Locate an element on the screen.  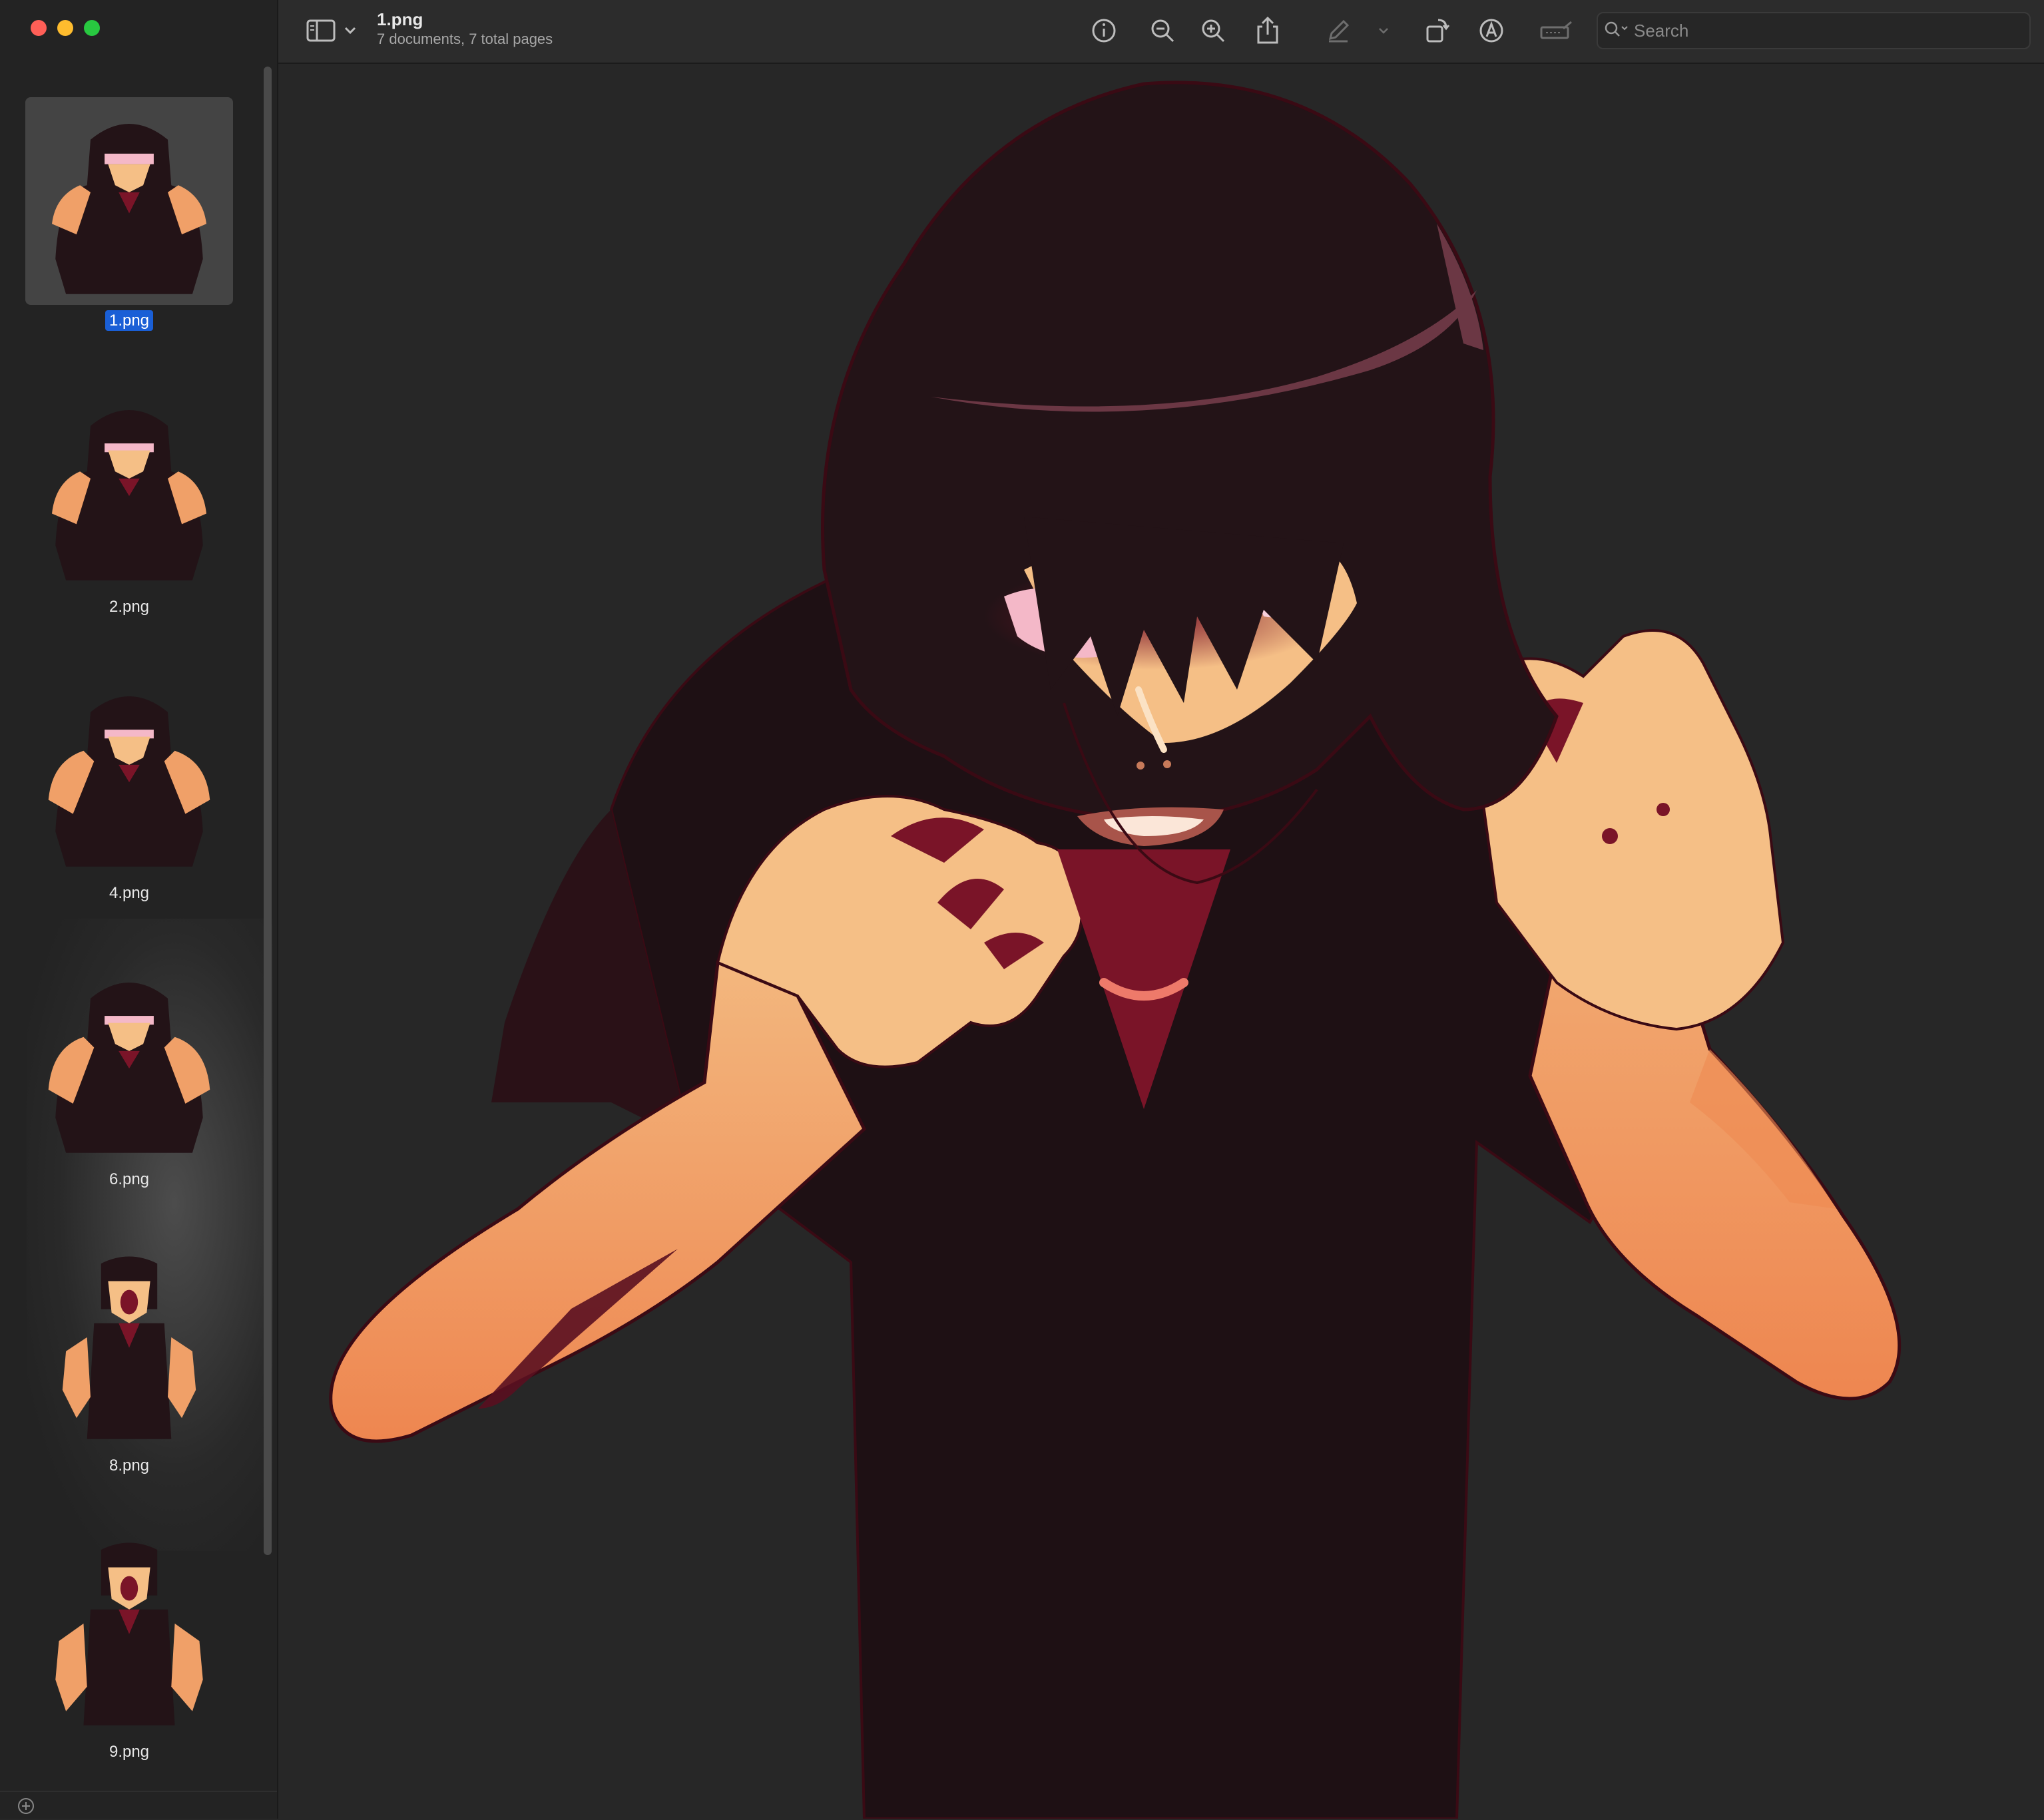
thumbnail-label: 4.png is located at coordinates (129, 894).